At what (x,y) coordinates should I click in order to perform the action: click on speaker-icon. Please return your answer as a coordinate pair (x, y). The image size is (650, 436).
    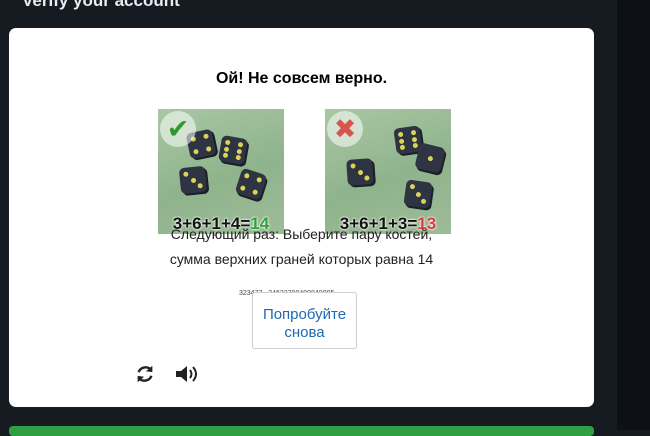
    Looking at the image, I should click on (187, 374).